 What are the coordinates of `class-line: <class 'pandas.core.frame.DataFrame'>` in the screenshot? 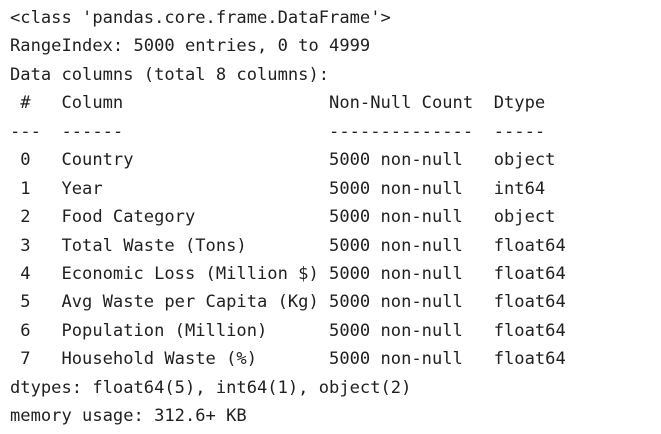 It's located at (200, 18).